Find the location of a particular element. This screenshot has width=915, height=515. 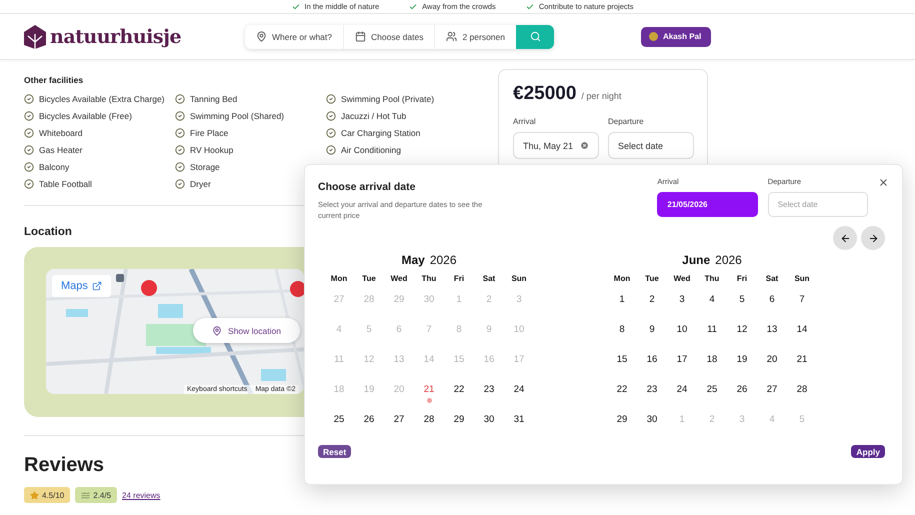

apply-button: Apply is located at coordinates (868, 451).